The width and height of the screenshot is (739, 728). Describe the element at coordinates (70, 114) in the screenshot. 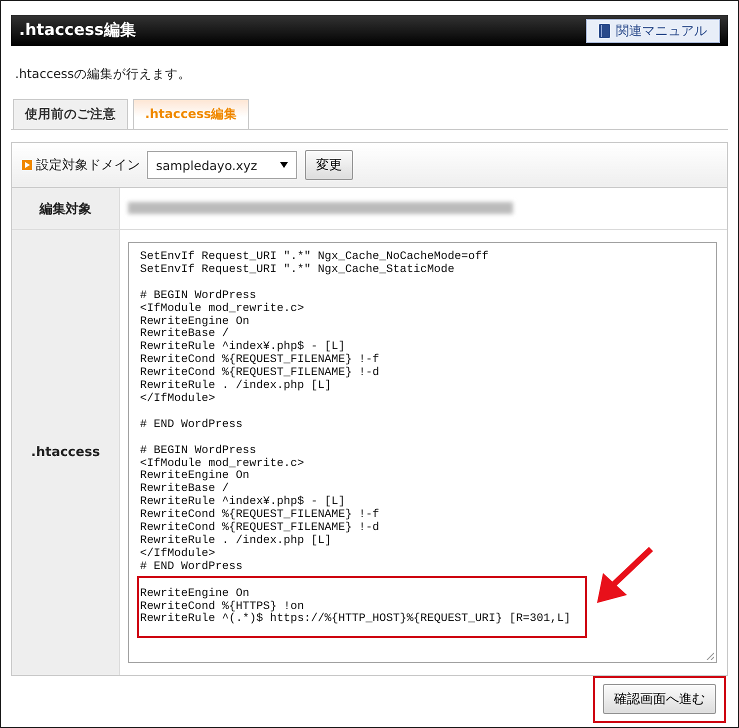

I see `tab: 使用前のご注意` at that location.